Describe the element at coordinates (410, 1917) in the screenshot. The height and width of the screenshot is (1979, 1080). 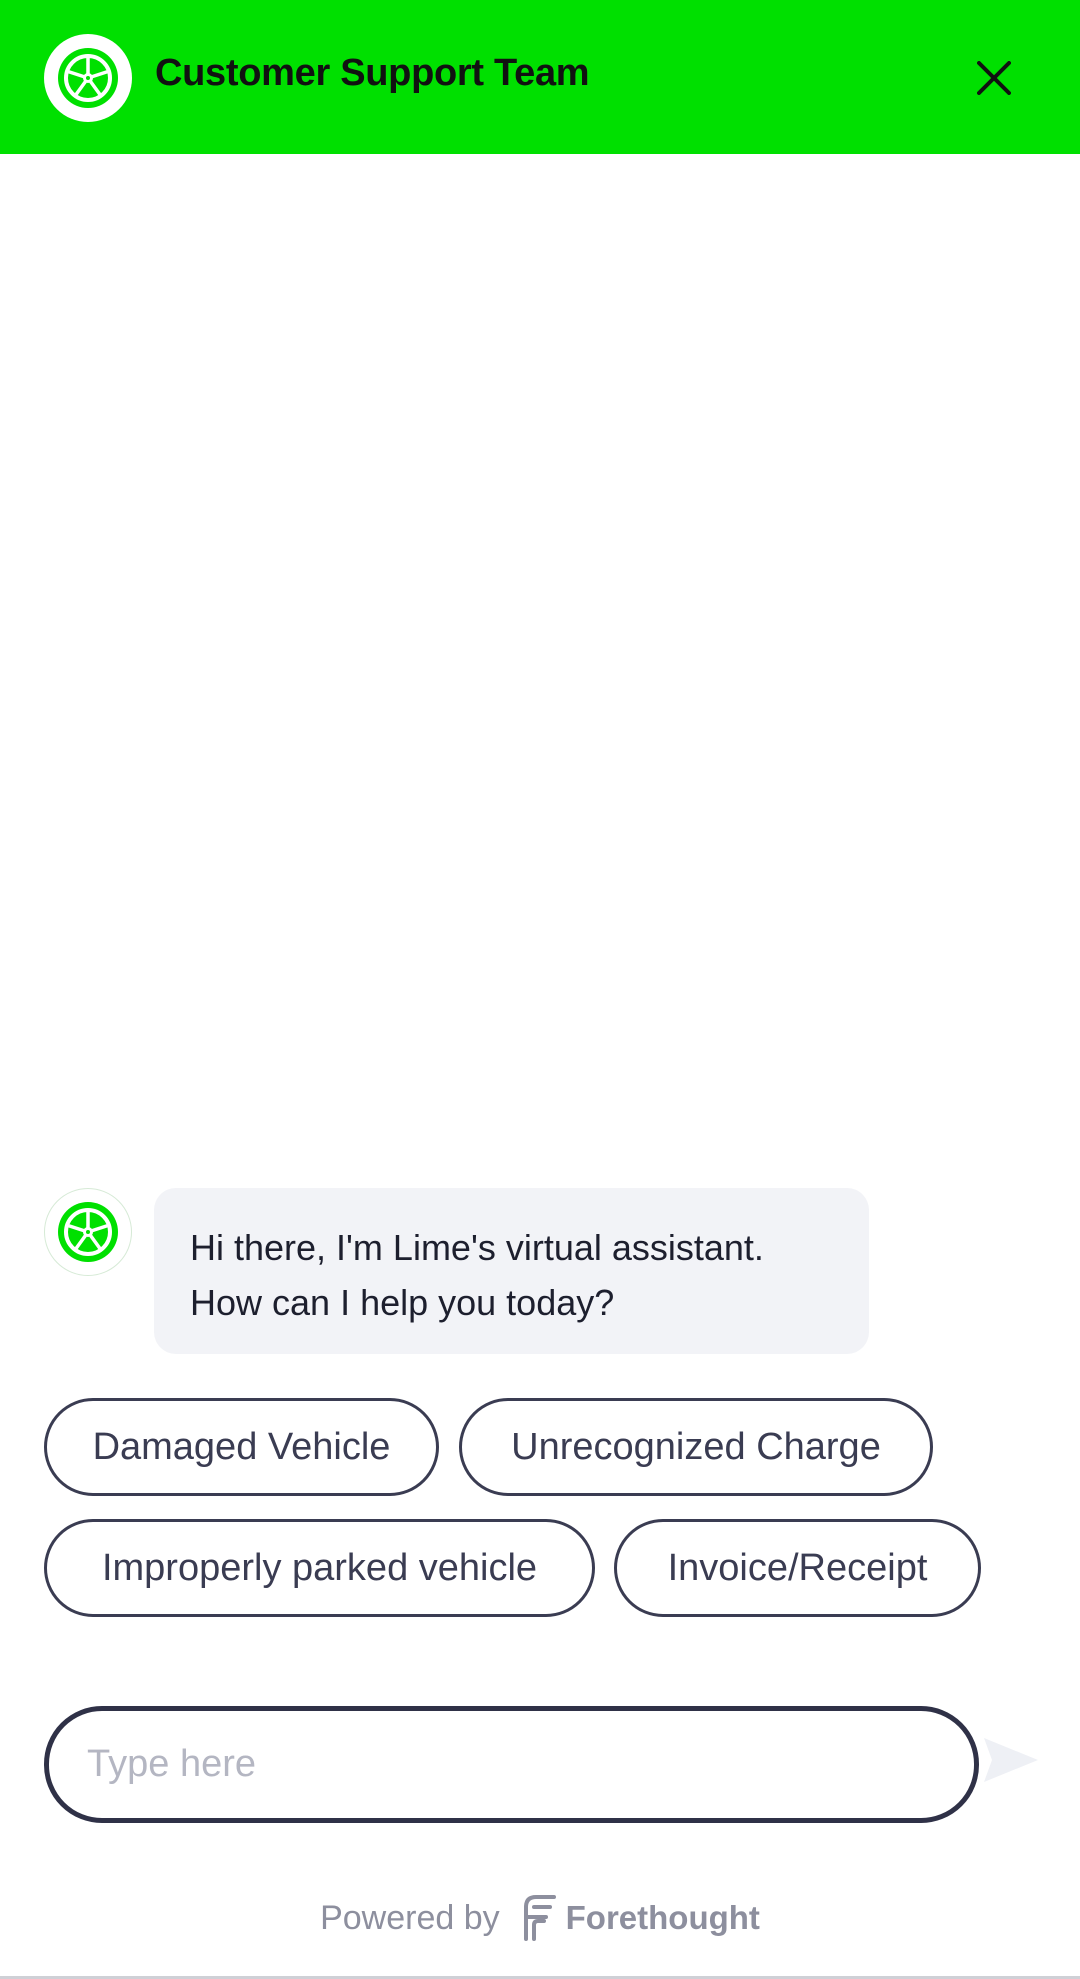
I see `powered-by-label: Powered by` at that location.